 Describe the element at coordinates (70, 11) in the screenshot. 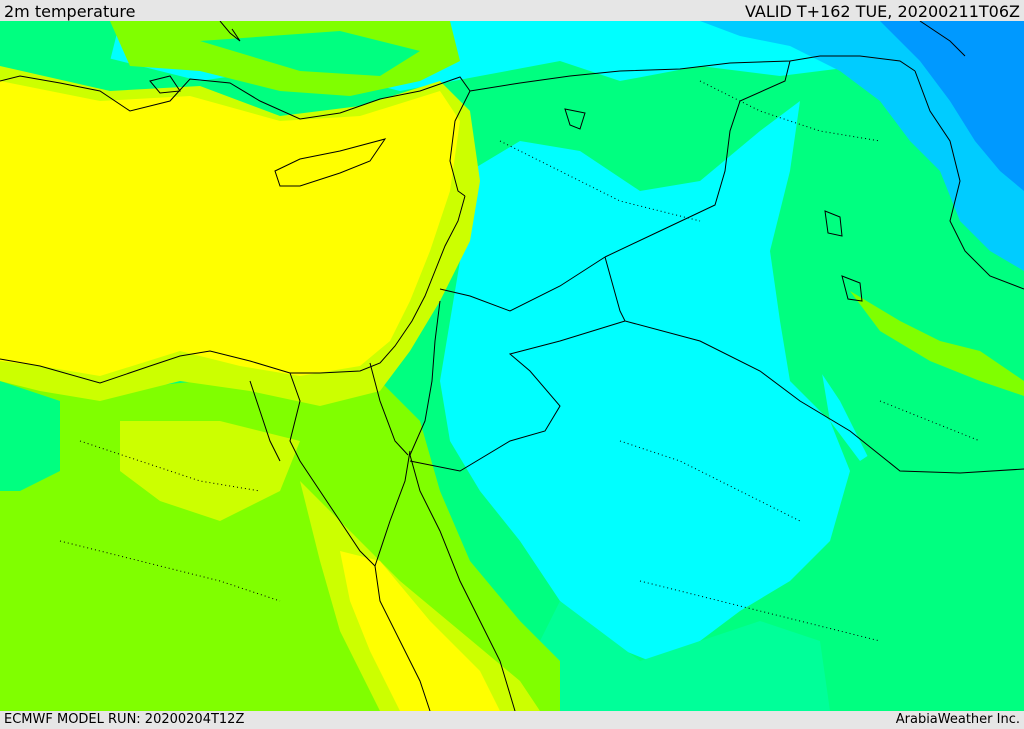

I see `map-title: 2m temperature` at that location.